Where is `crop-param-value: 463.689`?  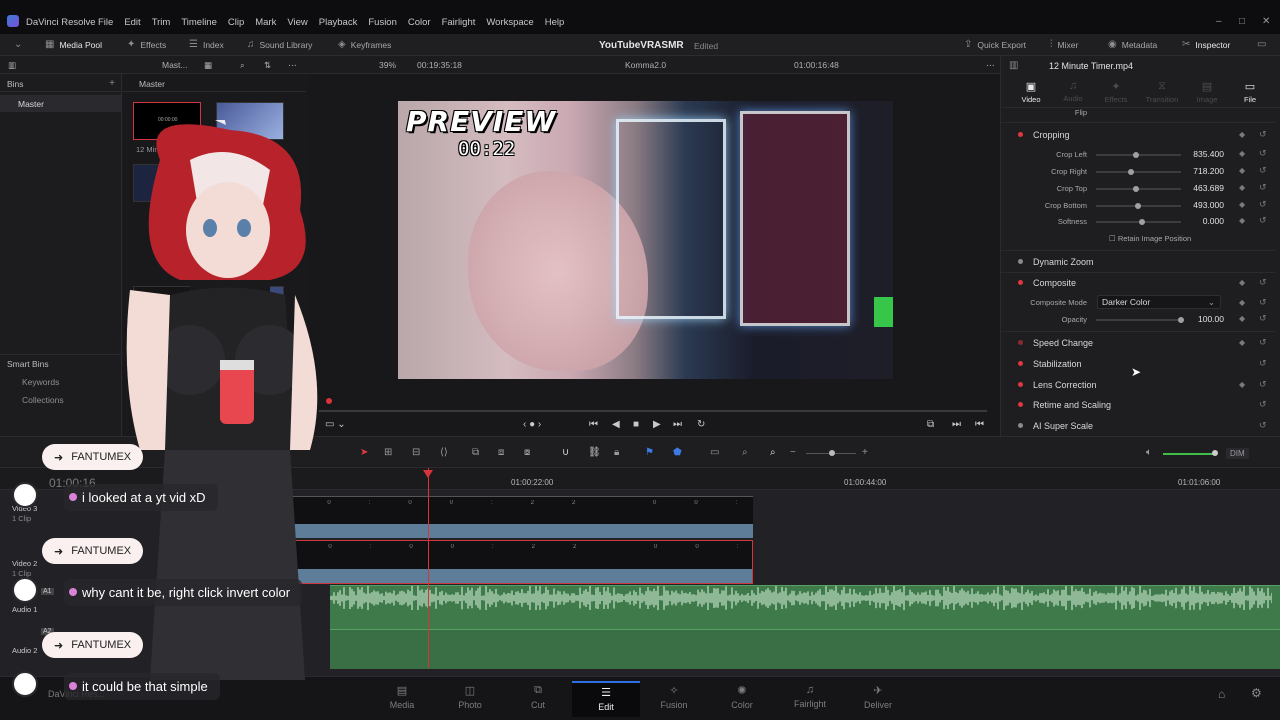 crop-param-value: 463.689 is located at coordinates (1204, 188).